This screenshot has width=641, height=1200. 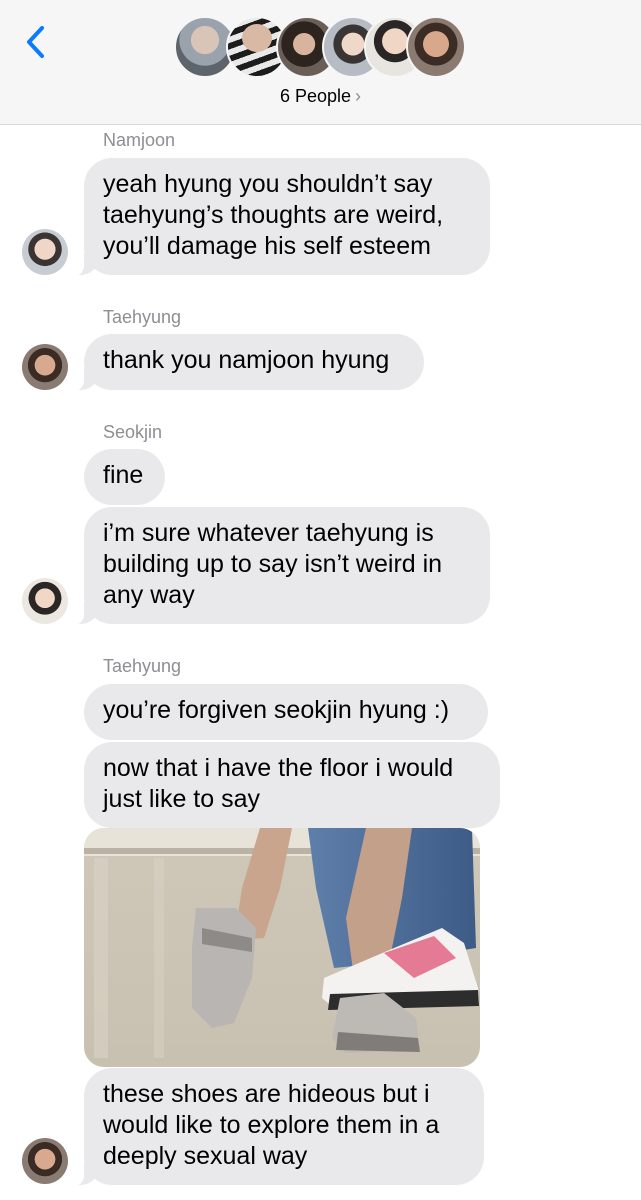 I want to click on sender-name: Namjoon, so click(x=139, y=140).